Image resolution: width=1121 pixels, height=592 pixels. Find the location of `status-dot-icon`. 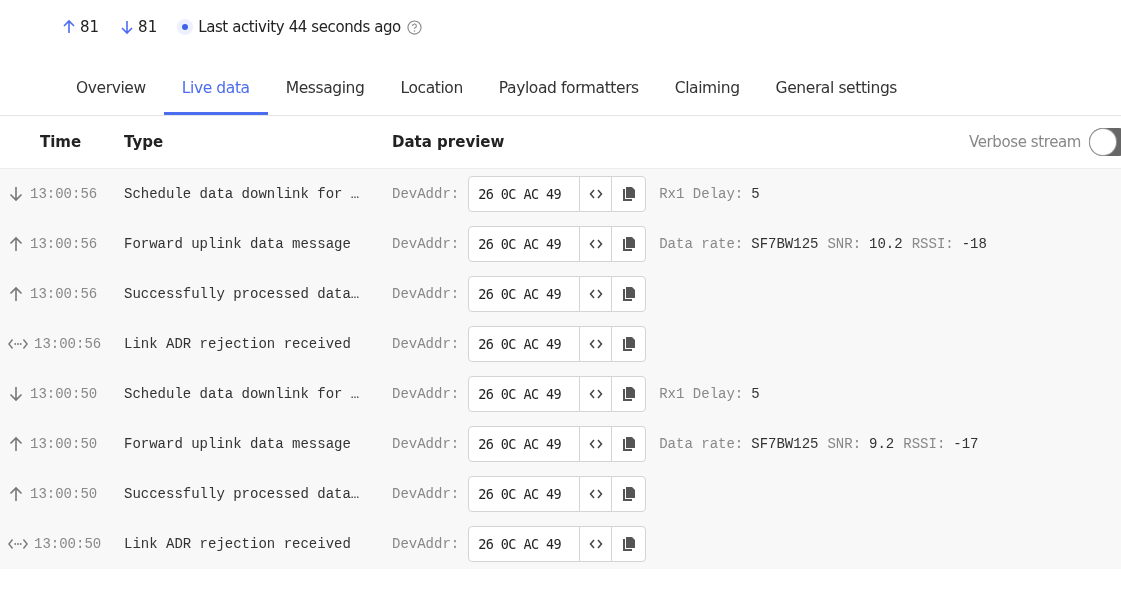

status-dot-icon is located at coordinates (185, 27).